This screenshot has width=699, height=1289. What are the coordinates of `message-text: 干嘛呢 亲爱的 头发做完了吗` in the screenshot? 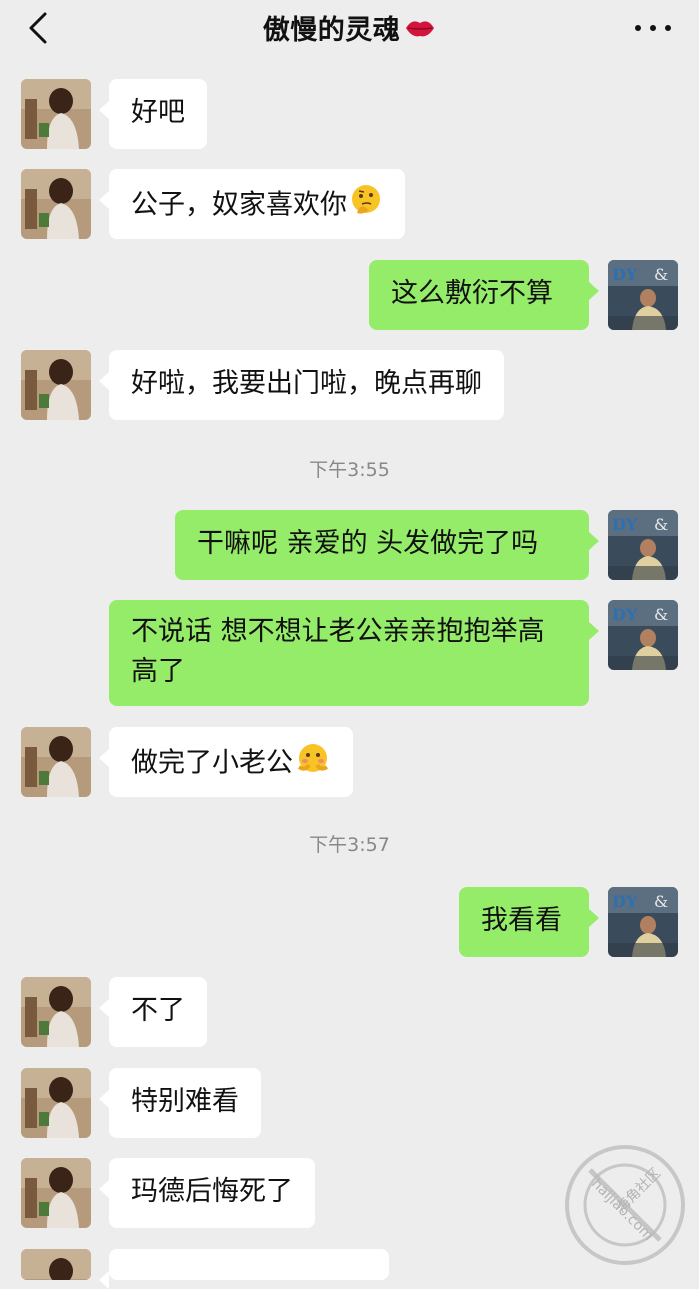 It's located at (368, 543).